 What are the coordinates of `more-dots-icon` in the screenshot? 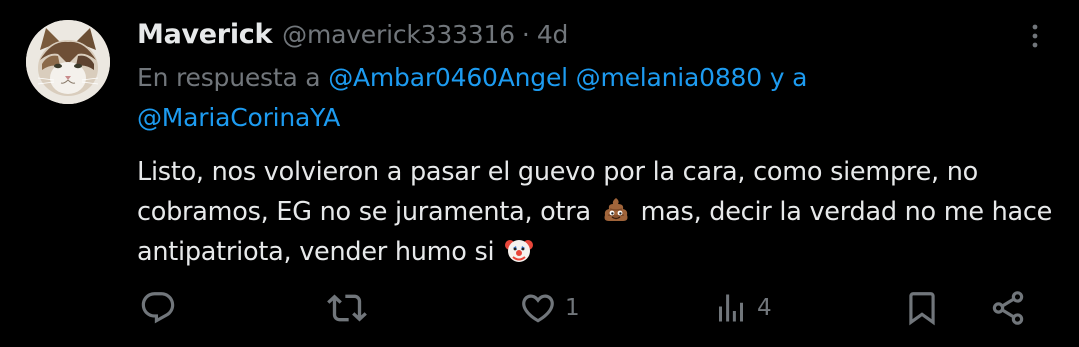 It's located at (1035, 36).